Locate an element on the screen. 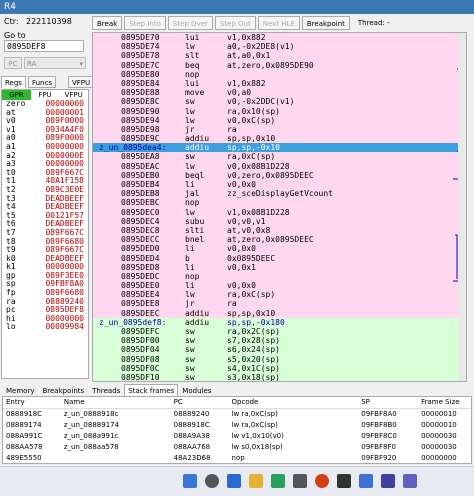 Image resolution: width=474 pixels, height=496 pixels. frame-pc: 48A23D68 is located at coordinates (192, 458).